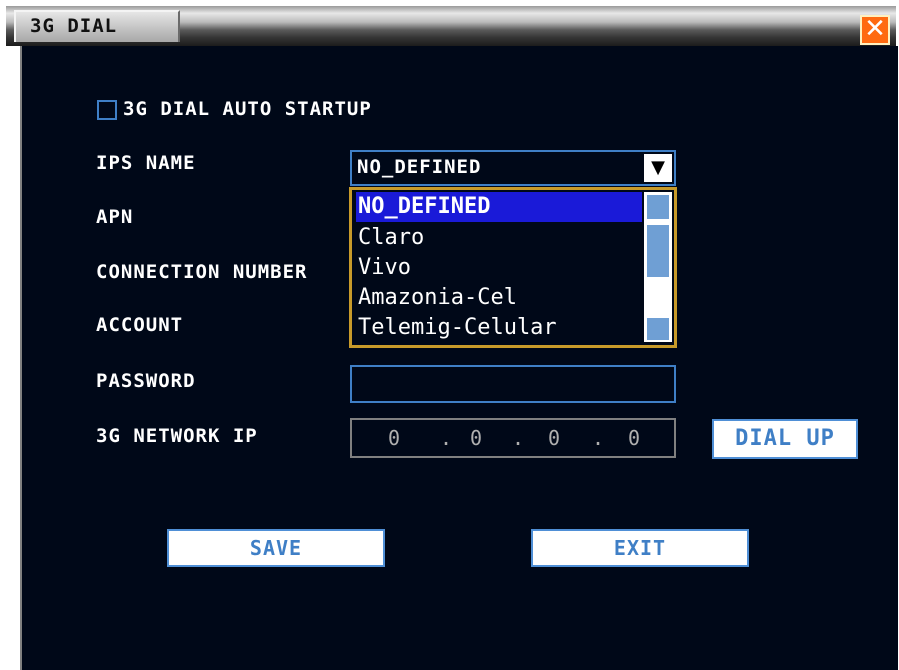  Describe the element at coordinates (146, 381) in the screenshot. I see `password-label: PASSWORD` at that location.